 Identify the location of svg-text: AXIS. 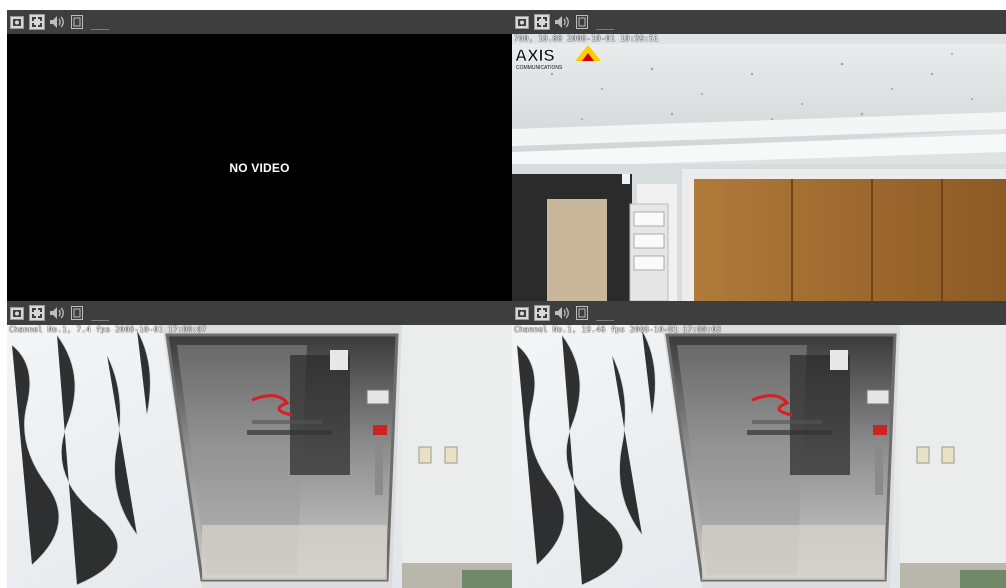
(535, 55).